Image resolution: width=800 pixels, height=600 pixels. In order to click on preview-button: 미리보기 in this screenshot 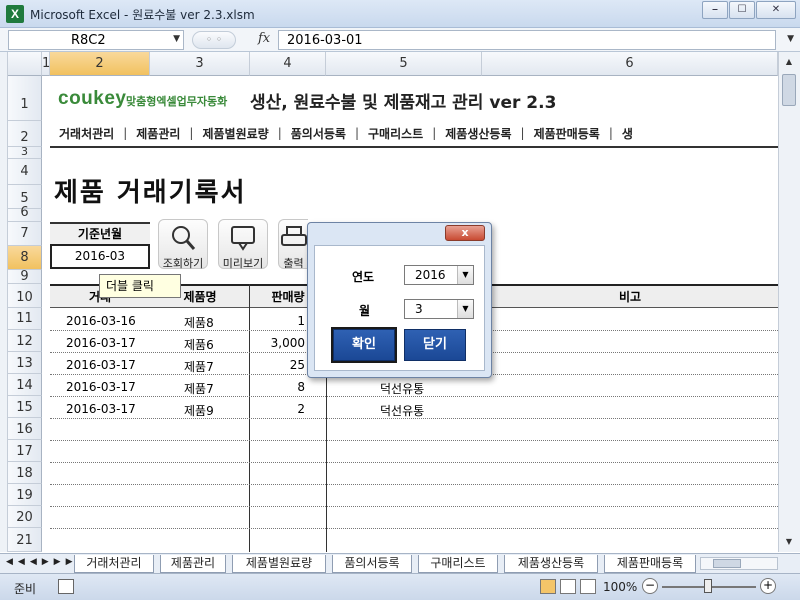, I will do `click(243, 244)`.